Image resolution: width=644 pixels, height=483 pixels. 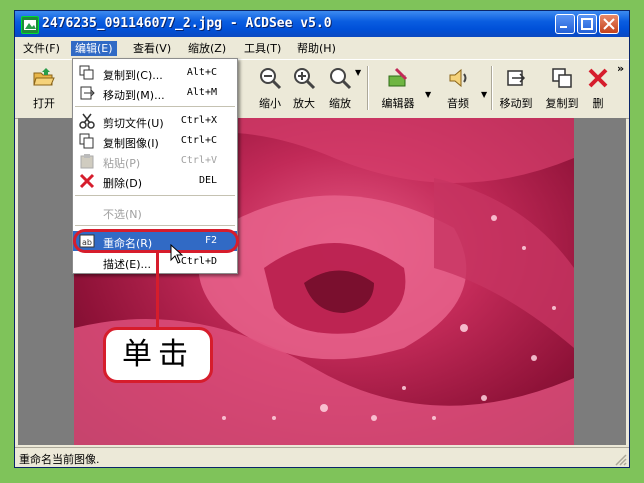 I want to click on menu-bar: 文件(F) 编辑(E) 查看(V) 缩放(Z) 工具(T) 帮助(H), so click(x=322, y=48).